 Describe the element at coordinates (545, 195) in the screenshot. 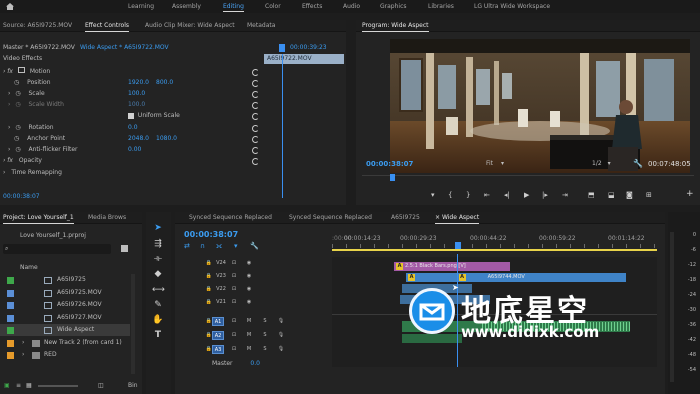

I see `step-forward-icon: |▸` at that location.